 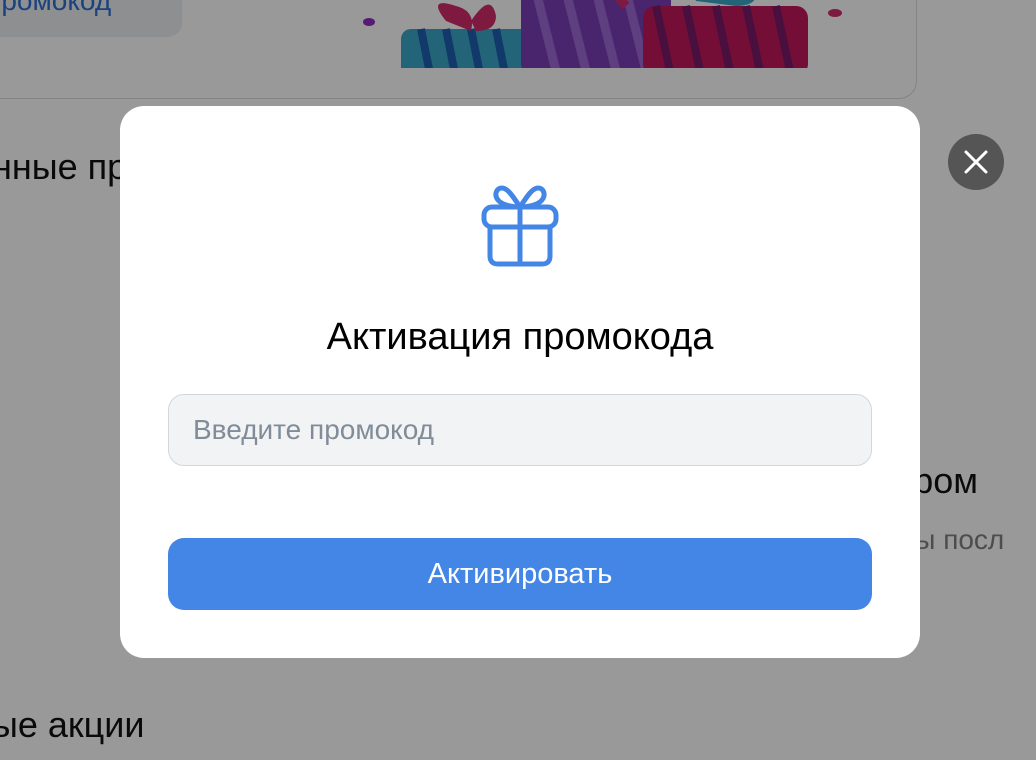 What do you see at coordinates (520, 574) in the screenshot?
I see `activate-button: Активировать` at bounding box center [520, 574].